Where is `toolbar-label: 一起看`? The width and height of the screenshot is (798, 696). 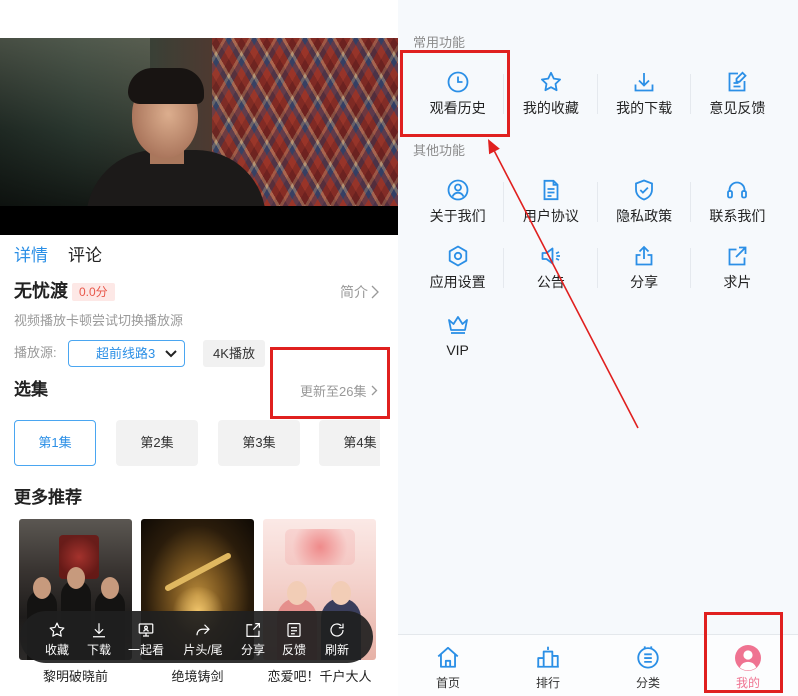 toolbar-label: 一起看 is located at coordinates (146, 650).